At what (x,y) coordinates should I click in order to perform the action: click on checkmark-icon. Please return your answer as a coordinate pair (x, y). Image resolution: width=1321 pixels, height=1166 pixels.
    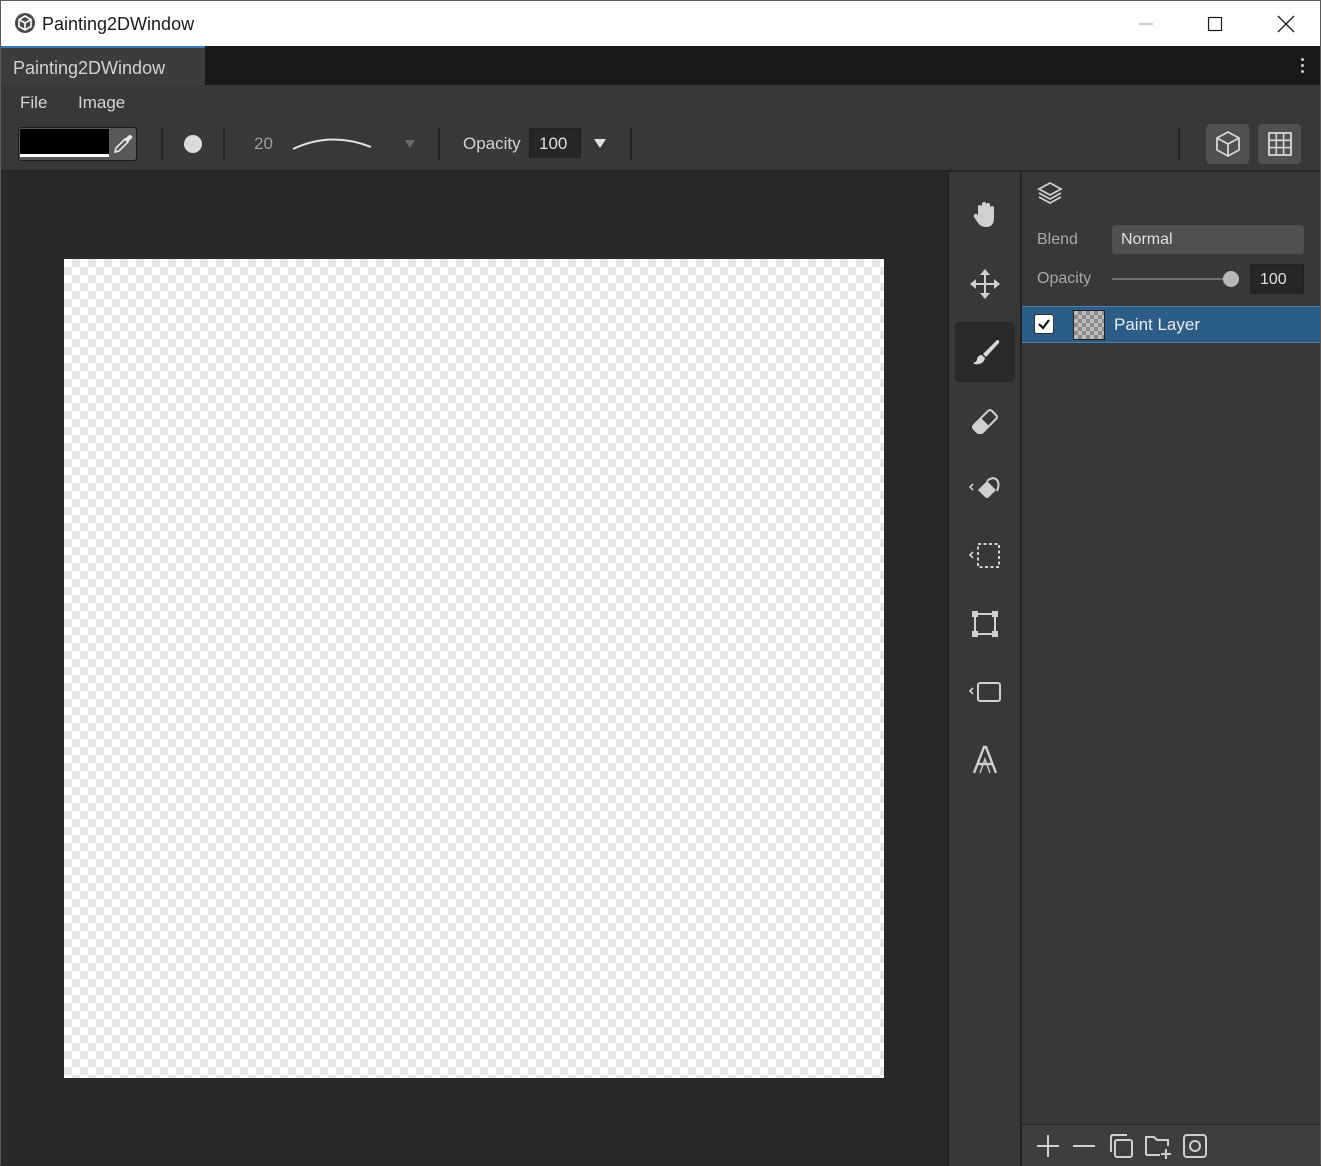
    Looking at the image, I should click on (1044, 324).